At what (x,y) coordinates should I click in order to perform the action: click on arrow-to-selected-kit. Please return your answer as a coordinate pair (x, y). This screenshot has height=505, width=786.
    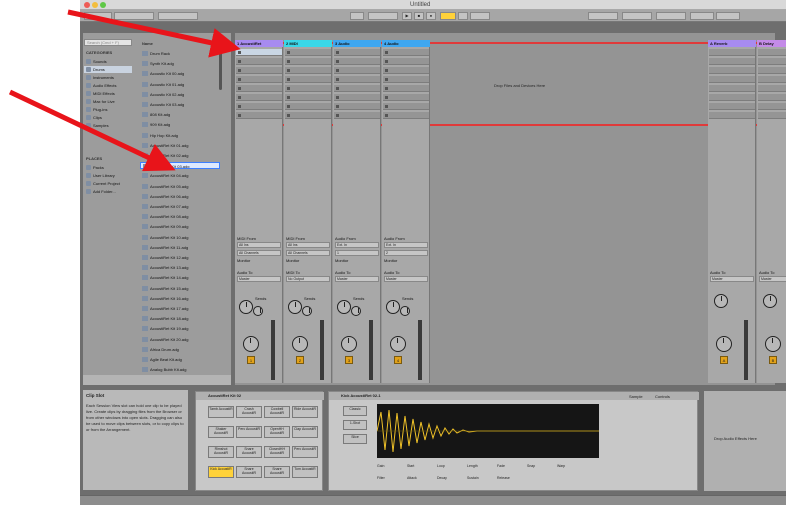
    Looking at the image, I should click on (92, 130).